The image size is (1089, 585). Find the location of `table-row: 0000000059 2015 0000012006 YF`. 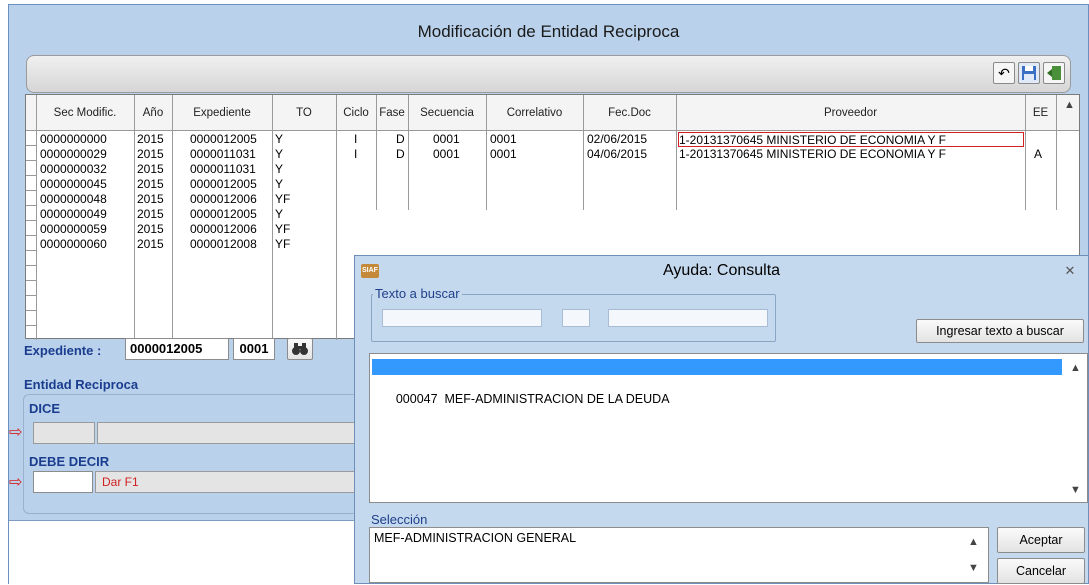

table-row: 0000000059 2015 0000012006 YF is located at coordinates (196, 229).